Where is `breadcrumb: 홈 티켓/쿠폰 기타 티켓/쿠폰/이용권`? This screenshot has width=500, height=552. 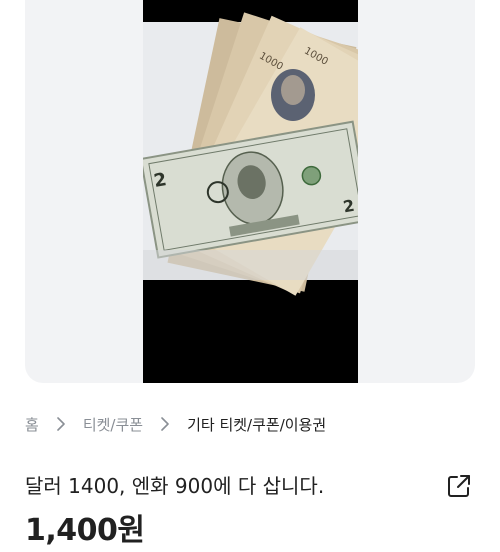
breadcrumb: 홈 티켓/쿠폰 기타 티켓/쿠폰/이용권 is located at coordinates (175, 424).